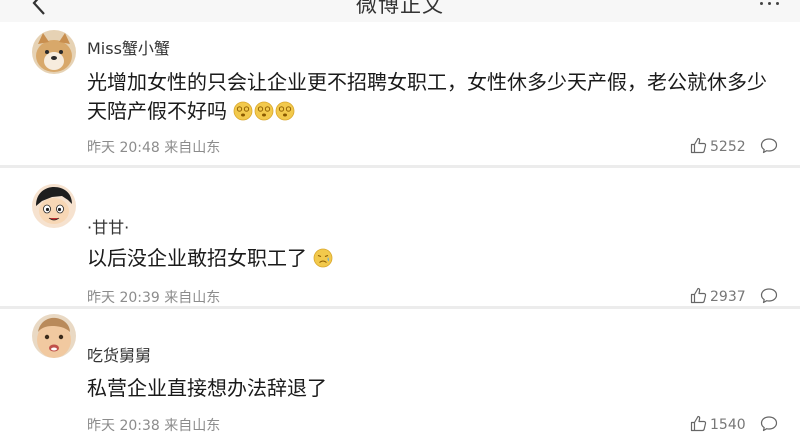 This screenshot has width=800, height=439. I want to click on like-button: 5252, so click(718, 146).